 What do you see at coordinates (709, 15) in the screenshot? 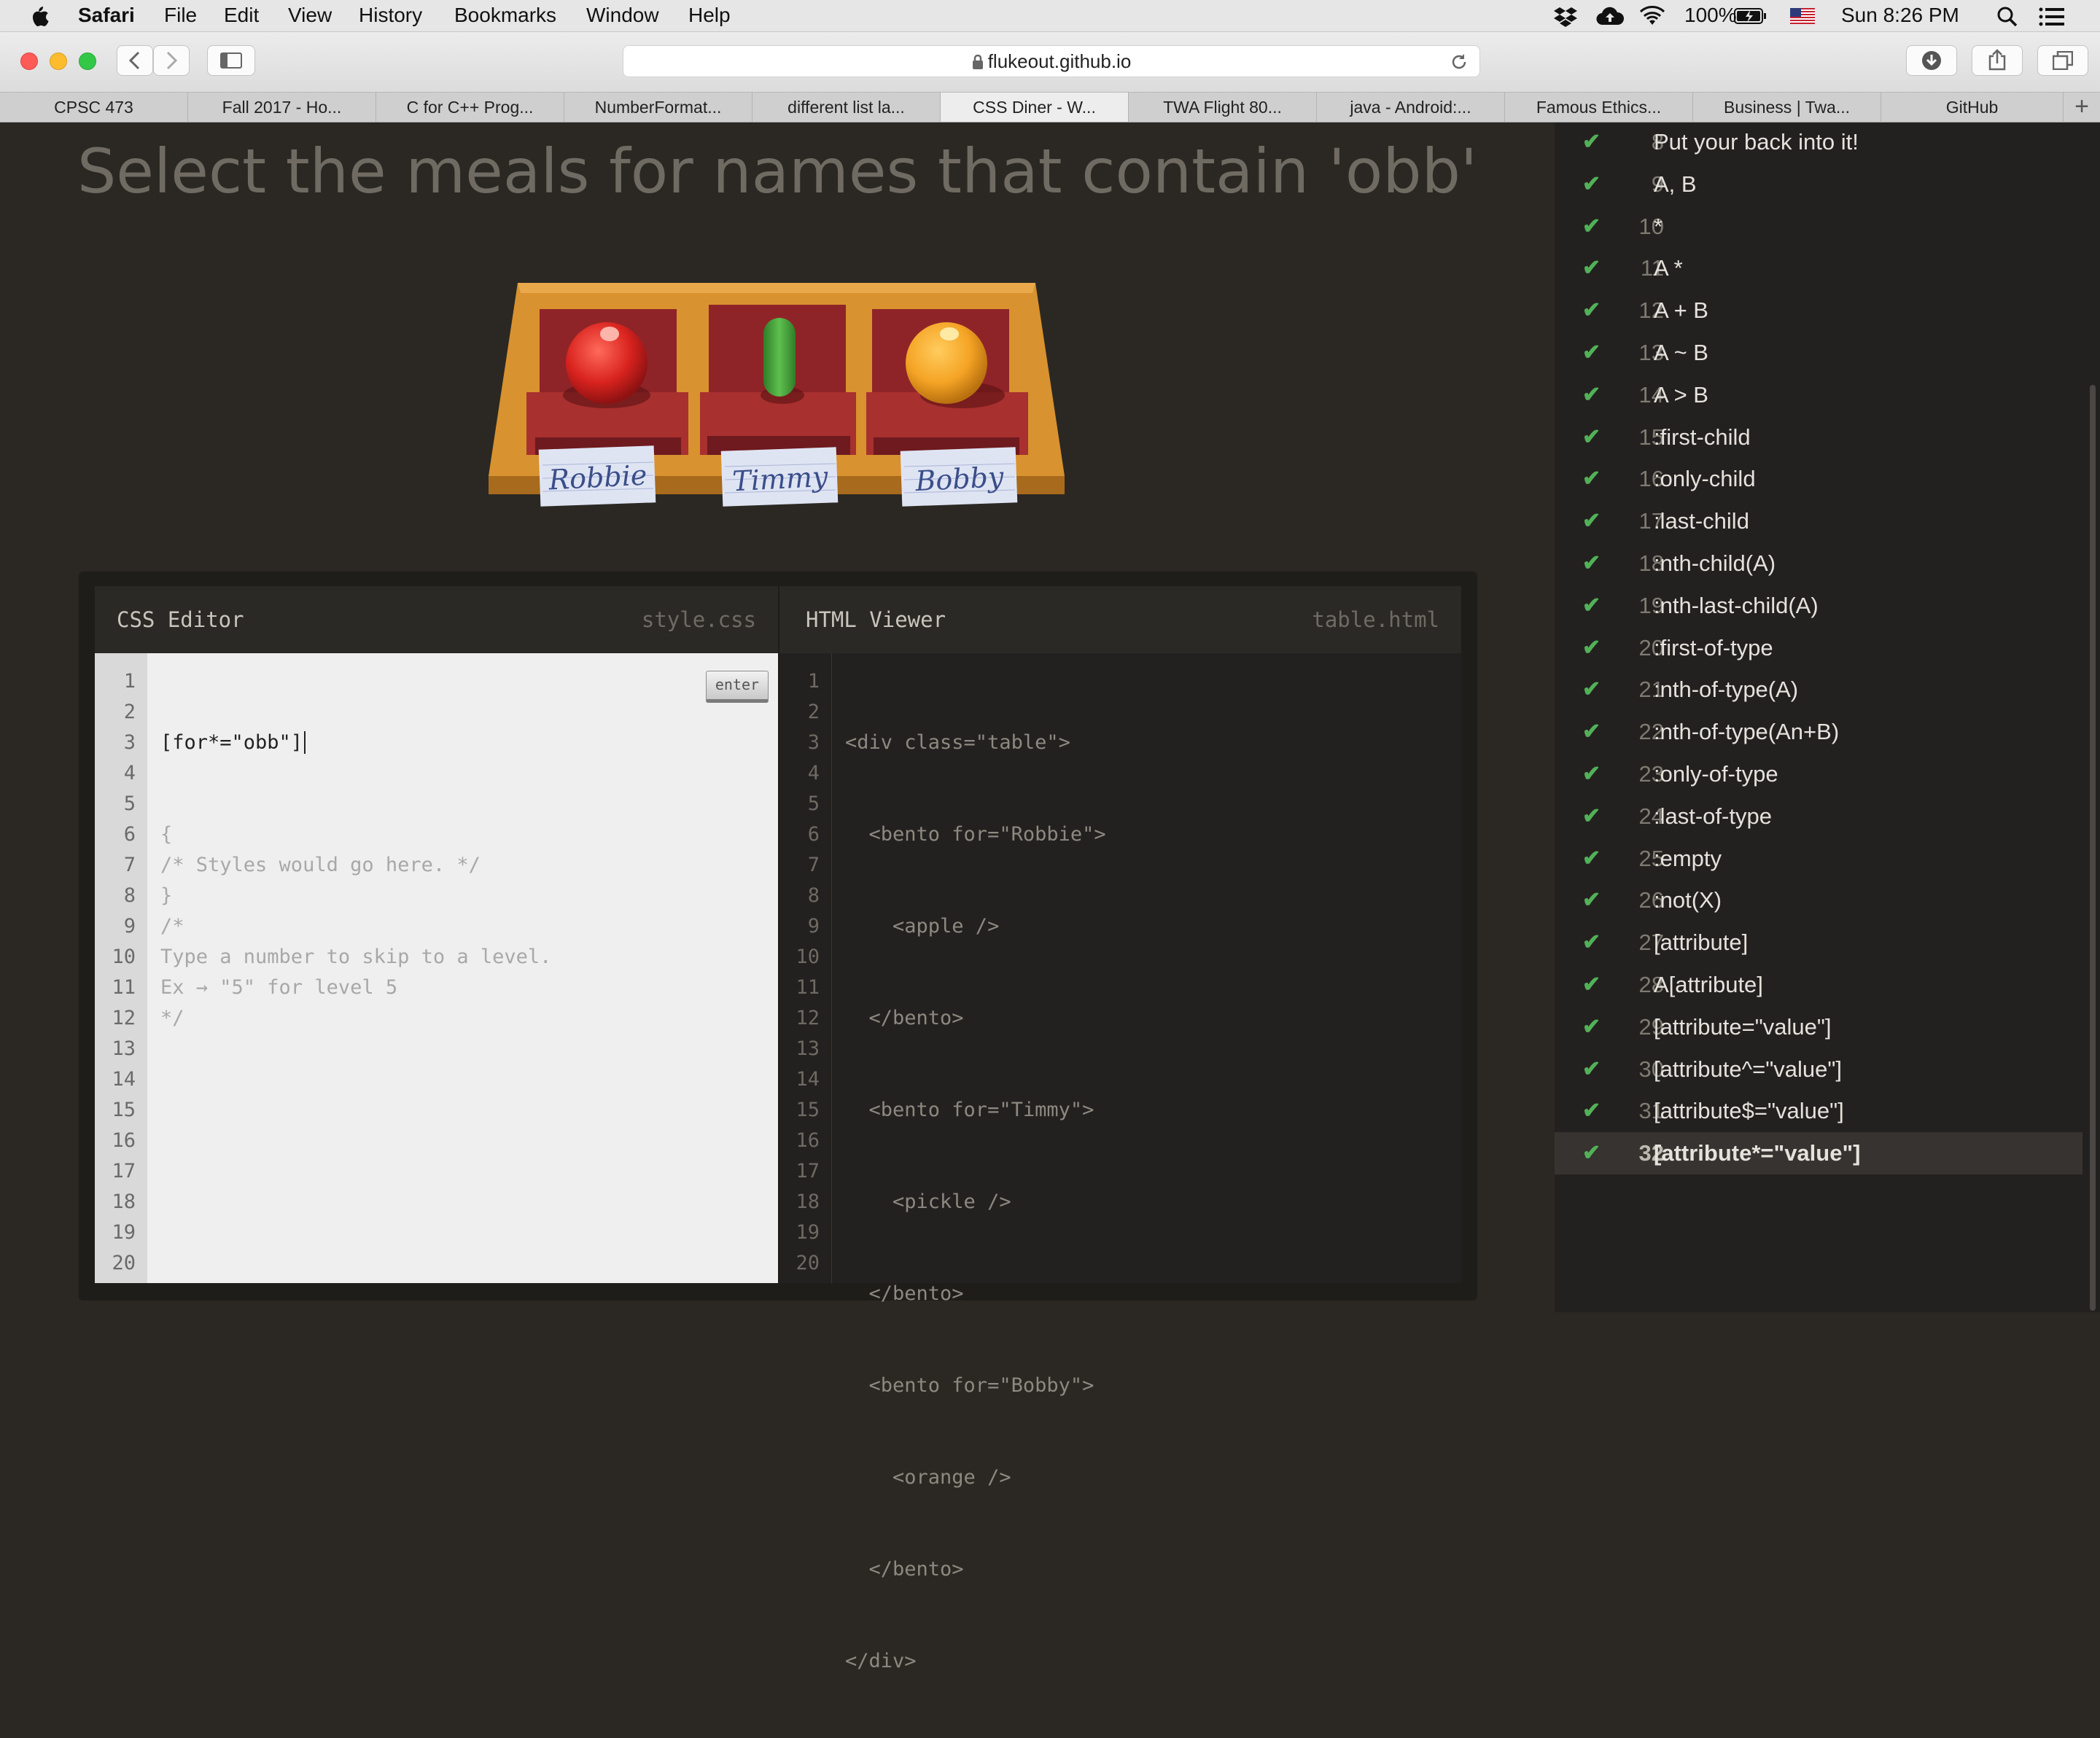
I see `menu-help: Help` at bounding box center [709, 15].